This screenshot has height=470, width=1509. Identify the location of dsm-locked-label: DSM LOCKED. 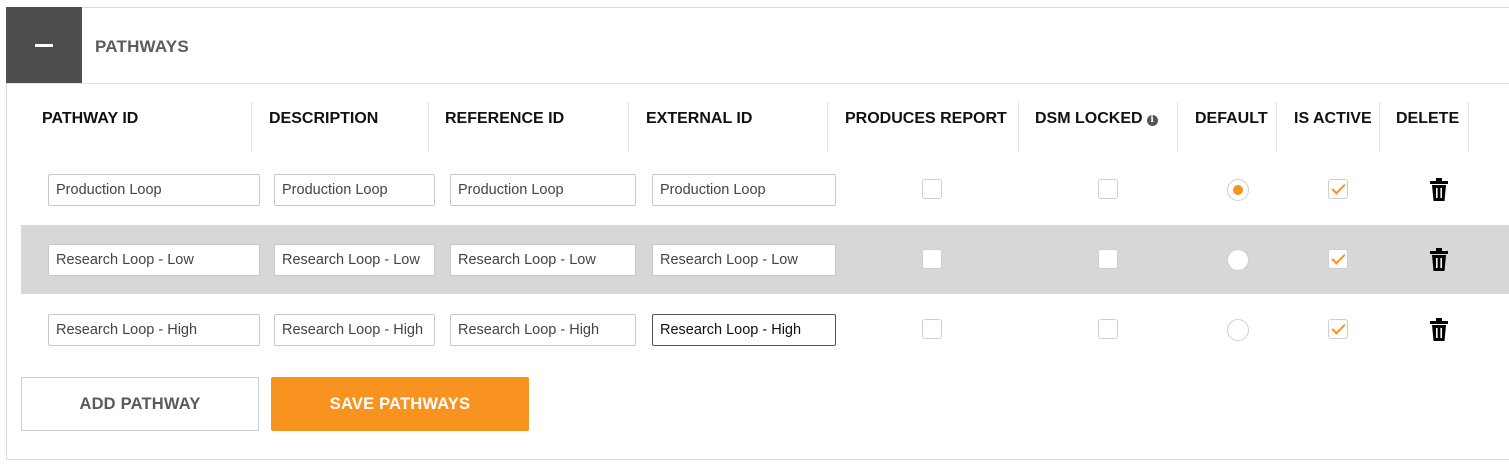
(1089, 118).